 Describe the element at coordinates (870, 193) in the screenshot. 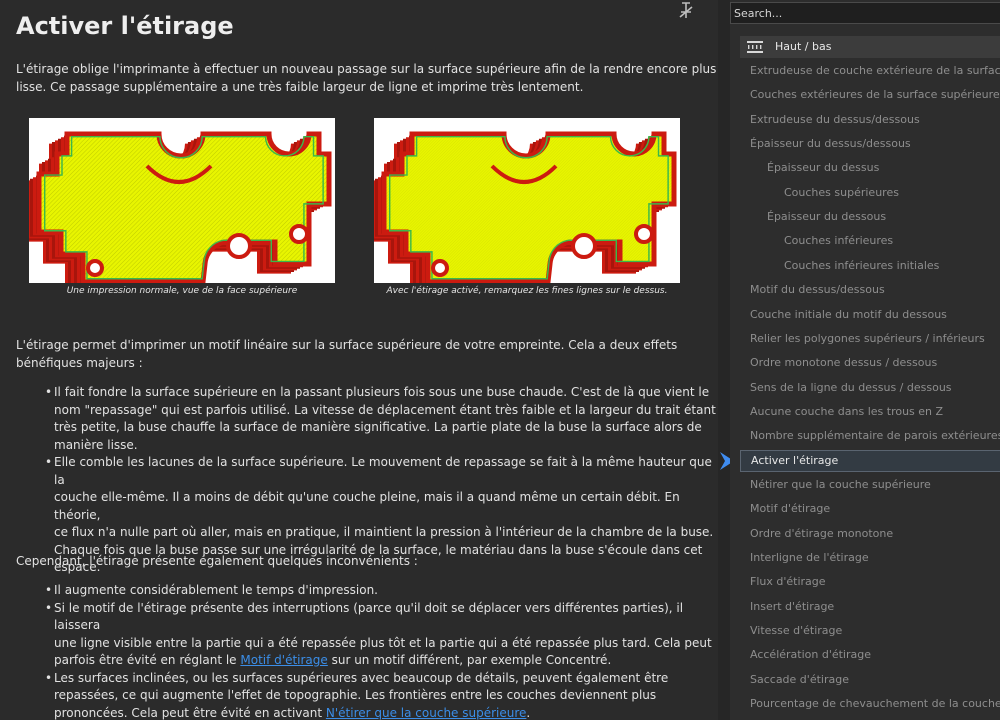

I see `setting-item: Couches supérieures` at that location.